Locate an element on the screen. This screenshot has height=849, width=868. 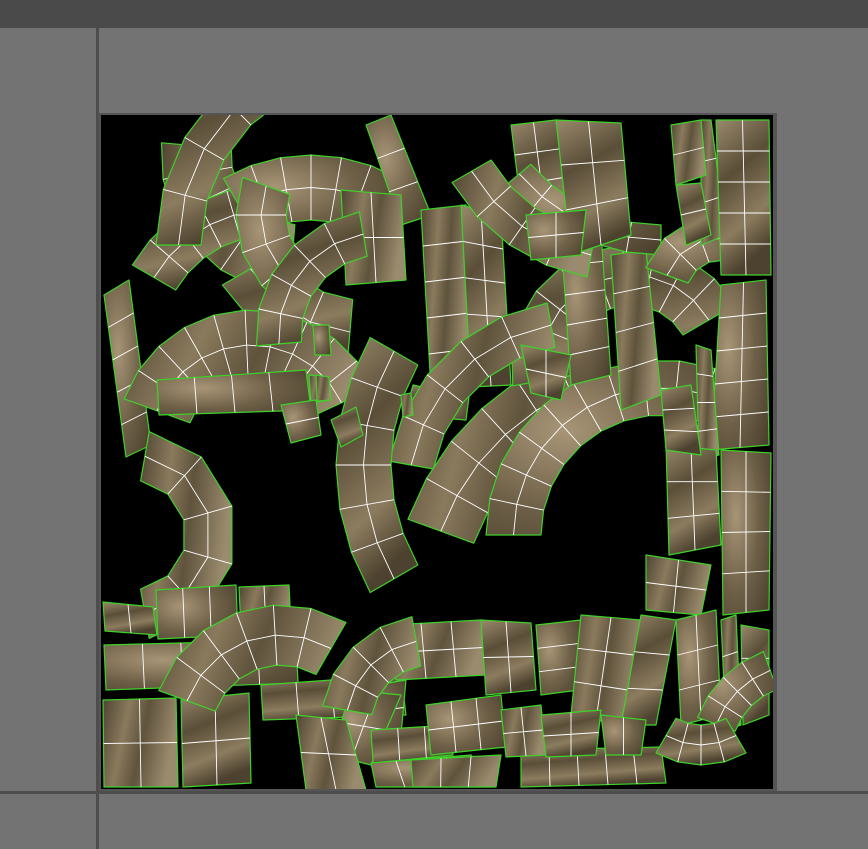
u-axis-line is located at coordinates (434, 792).